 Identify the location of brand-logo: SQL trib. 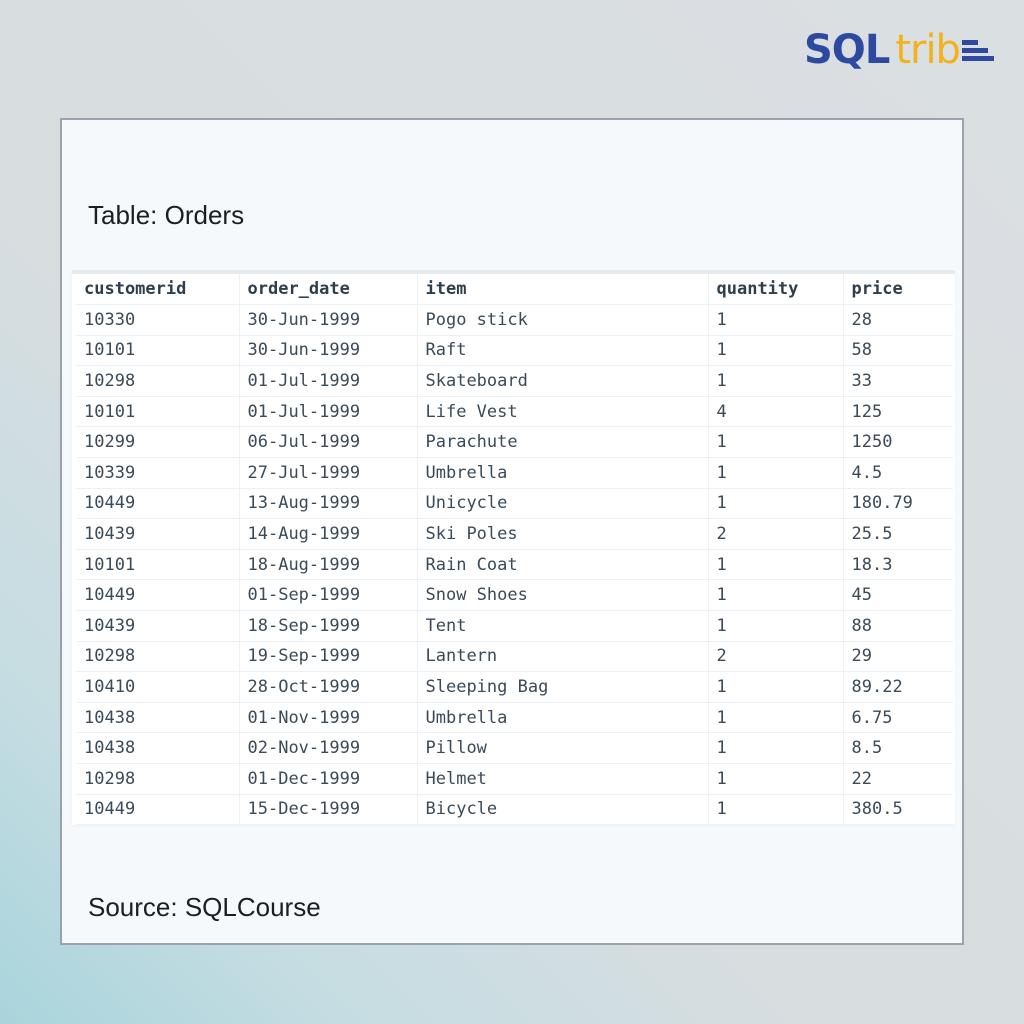
(899, 50).